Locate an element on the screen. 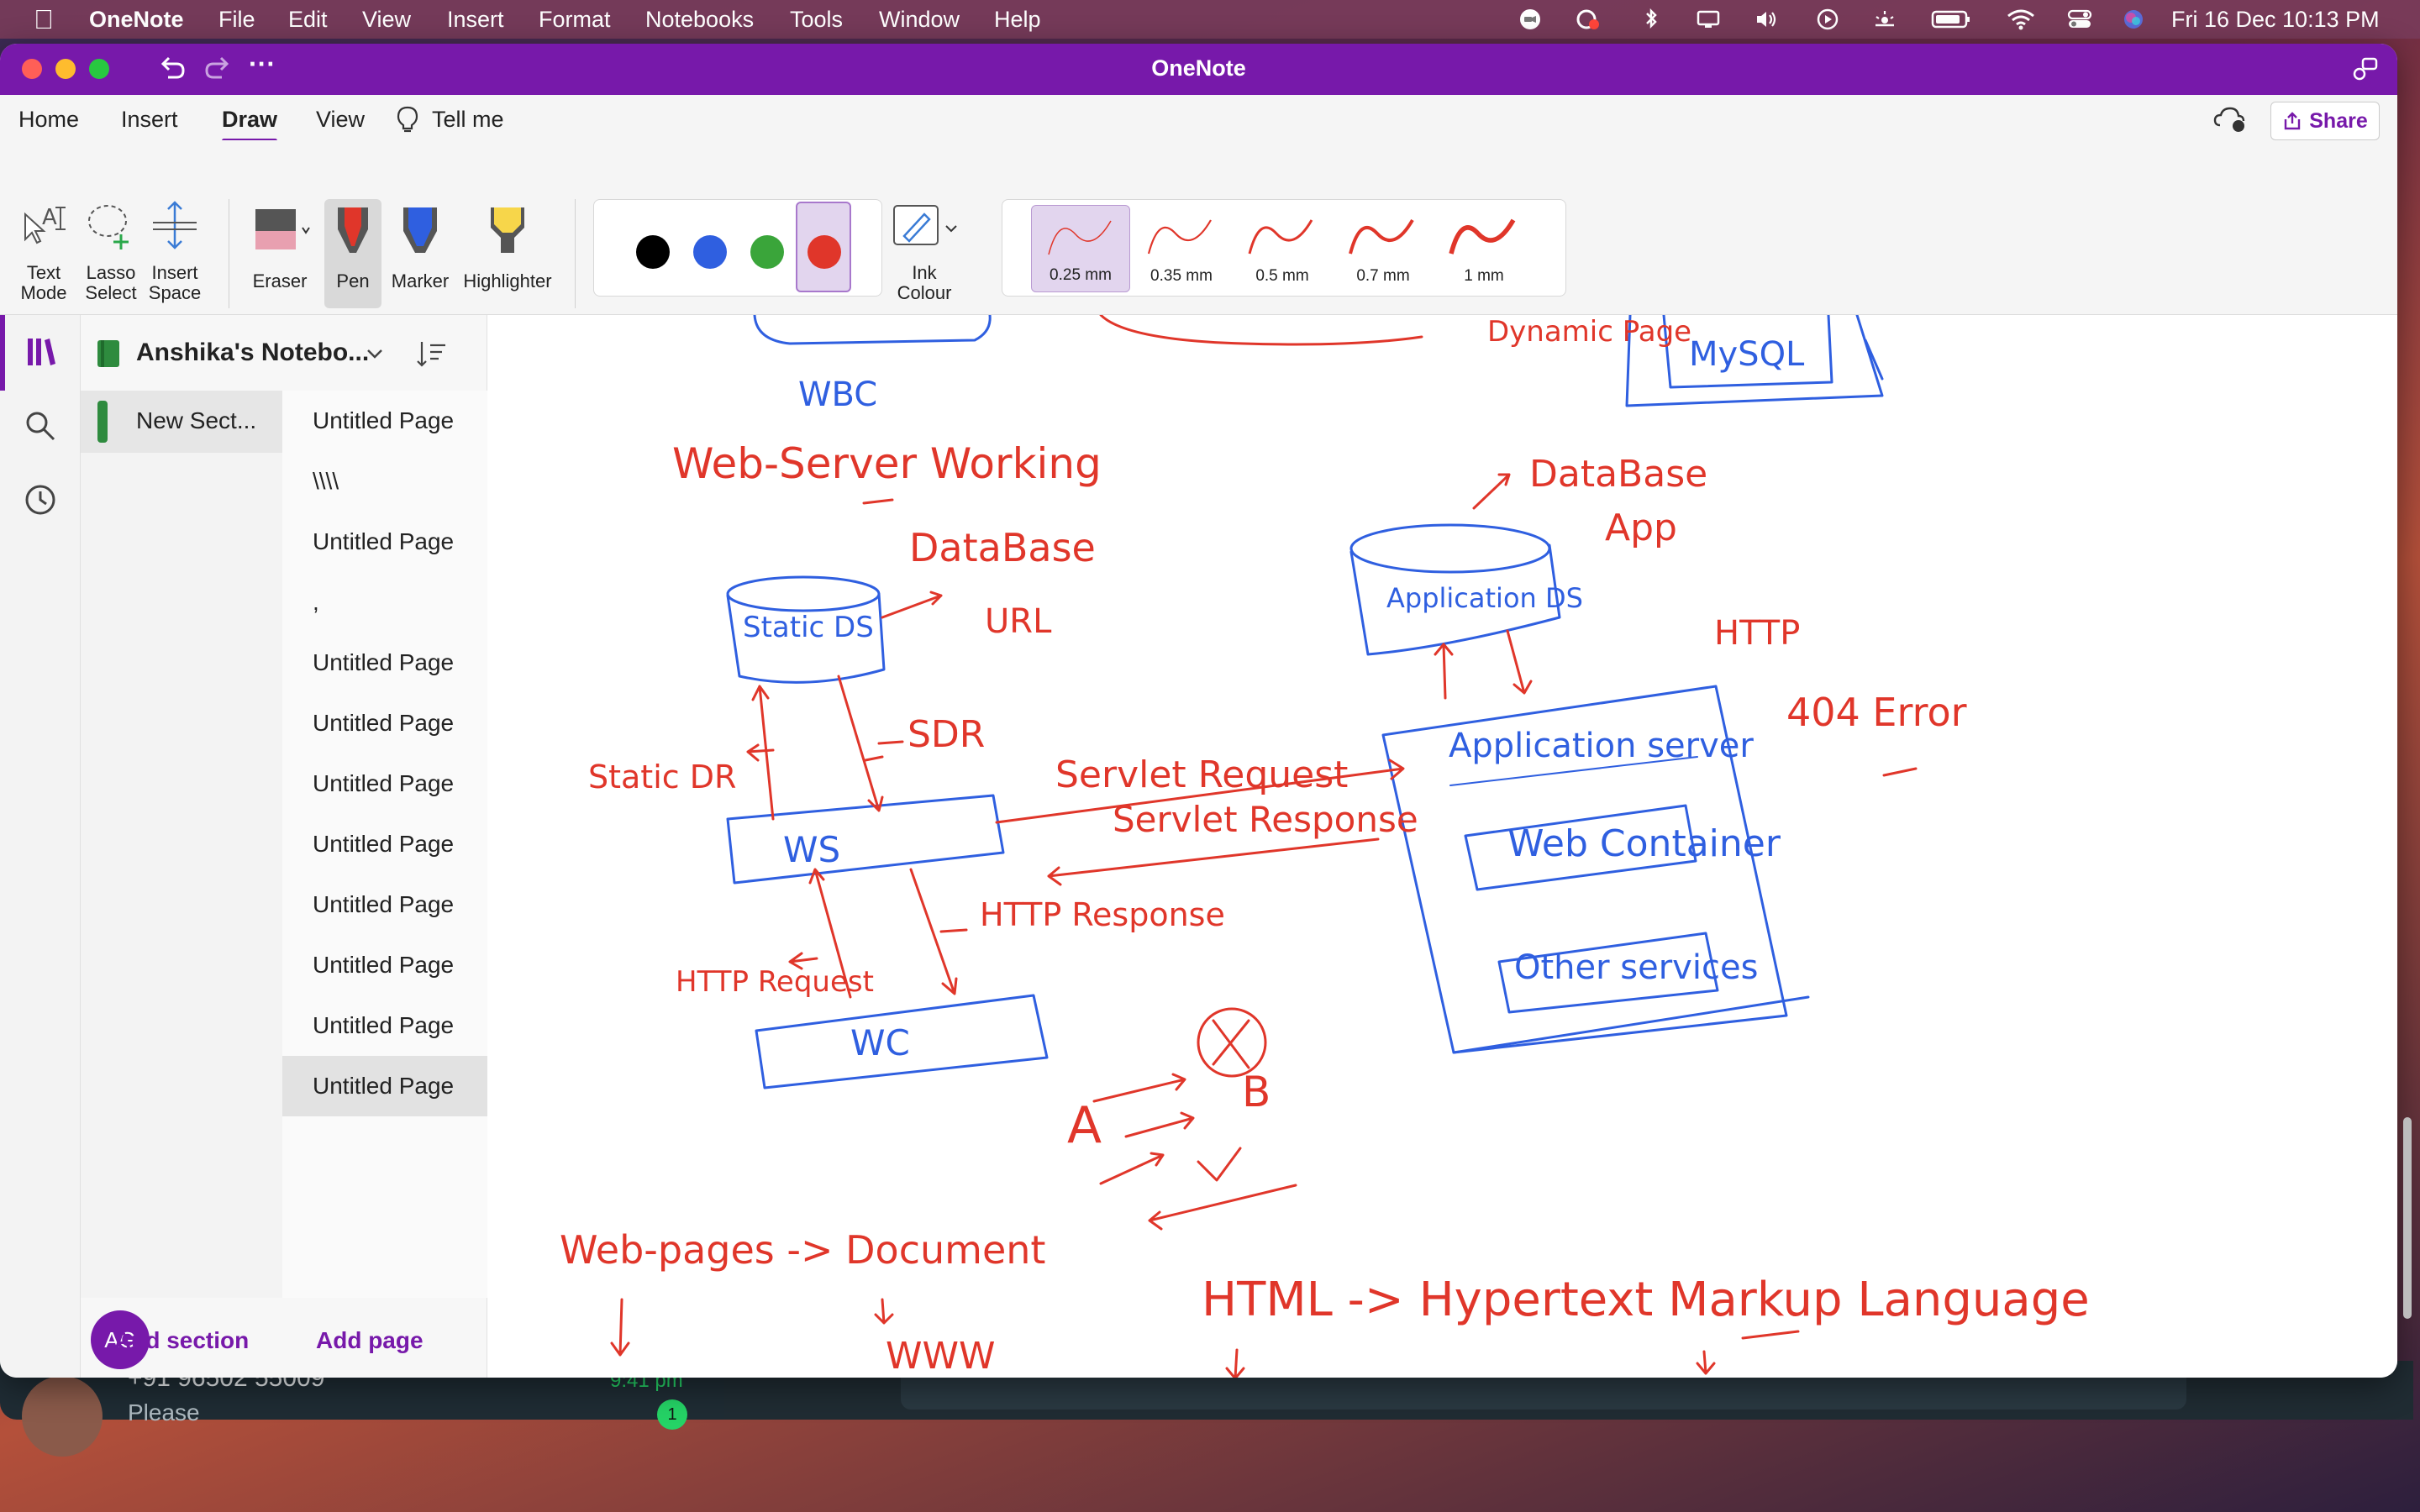  menu-insert: Insert is located at coordinates (476, 20).